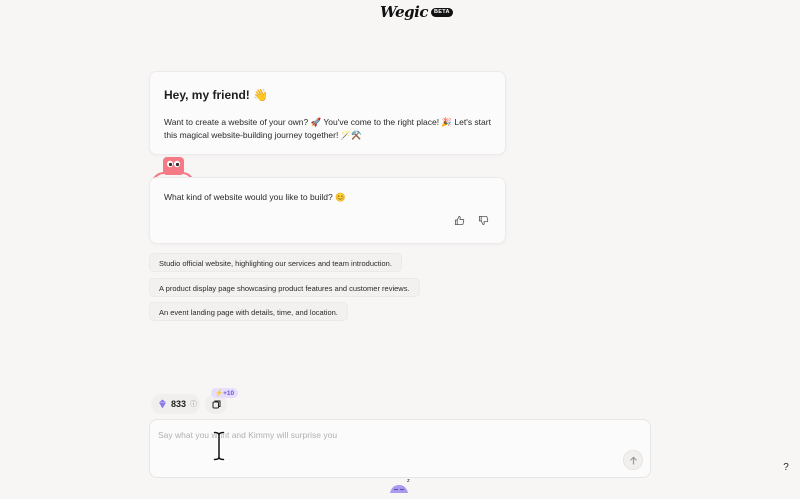 The width and height of the screenshot is (800, 499). I want to click on svg-text: z, so click(408, 481).